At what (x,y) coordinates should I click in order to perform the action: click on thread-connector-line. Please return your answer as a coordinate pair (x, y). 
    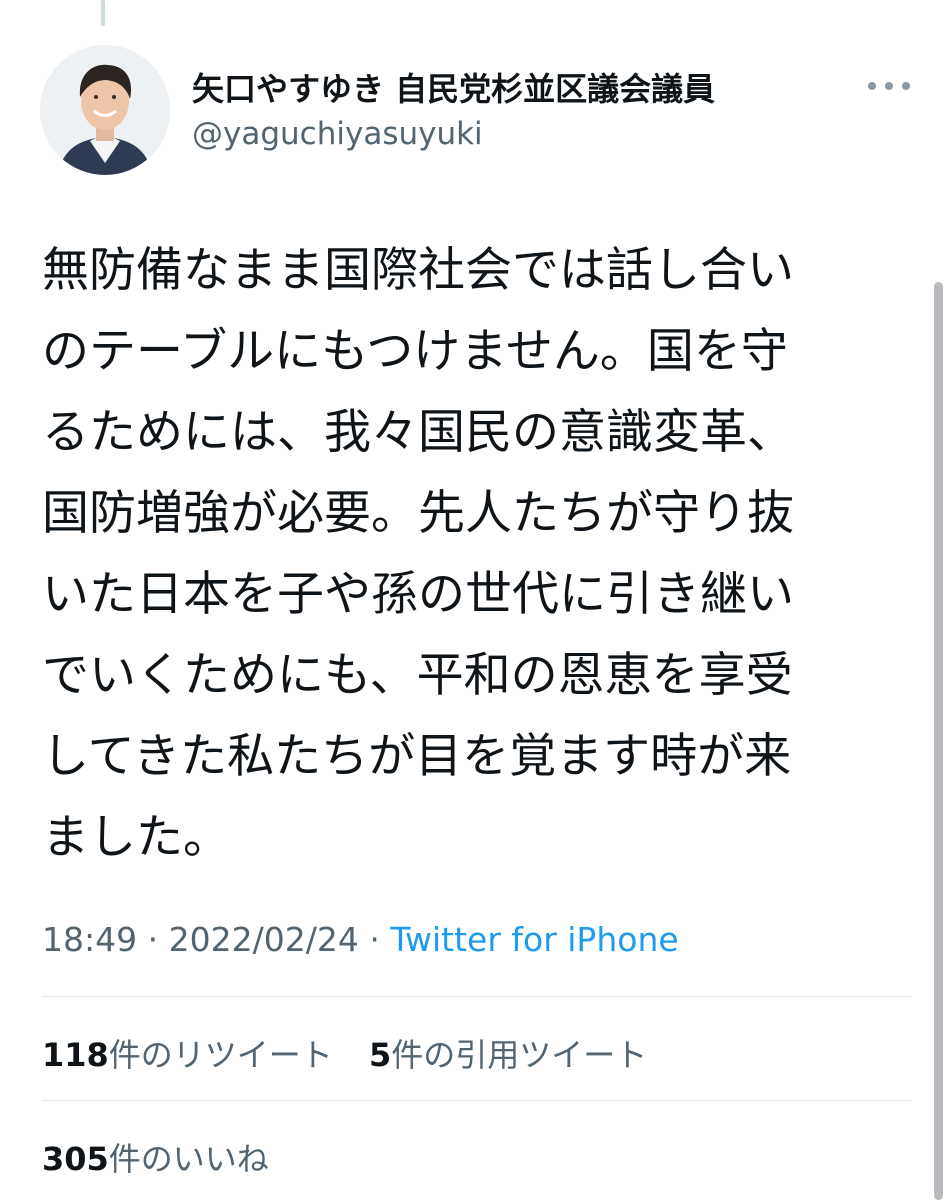
    Looking at the image, I should click on (103, 13).